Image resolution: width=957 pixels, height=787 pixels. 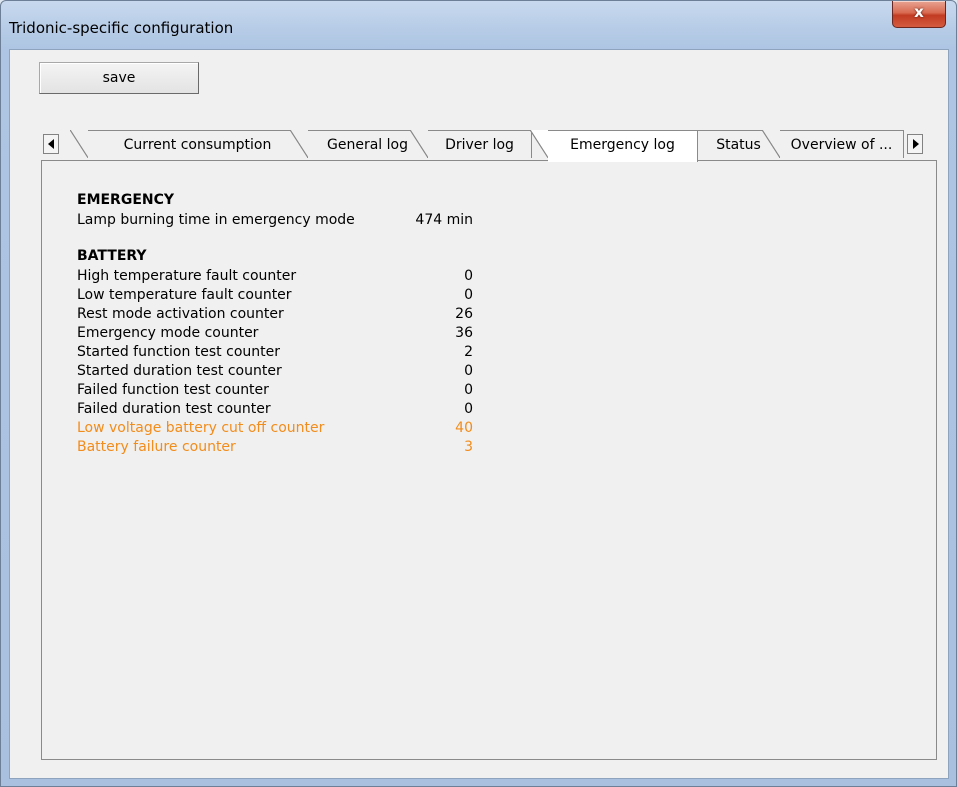 I want to click on battery-row: Started function test counter 2, so click(x=275, y=352).